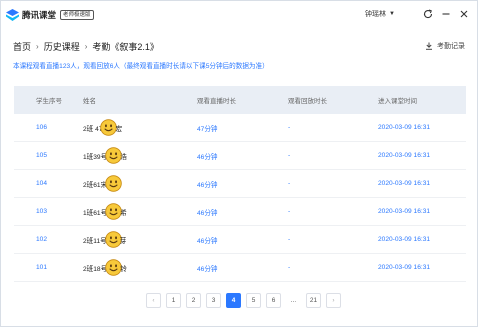 Image resolution: width=478 pixels, height=327 pixels. What do you see at coordinates (95, 185) in the screenshot?
I see `name-prefix: 2班61宋` at bounding box center [95, 185].